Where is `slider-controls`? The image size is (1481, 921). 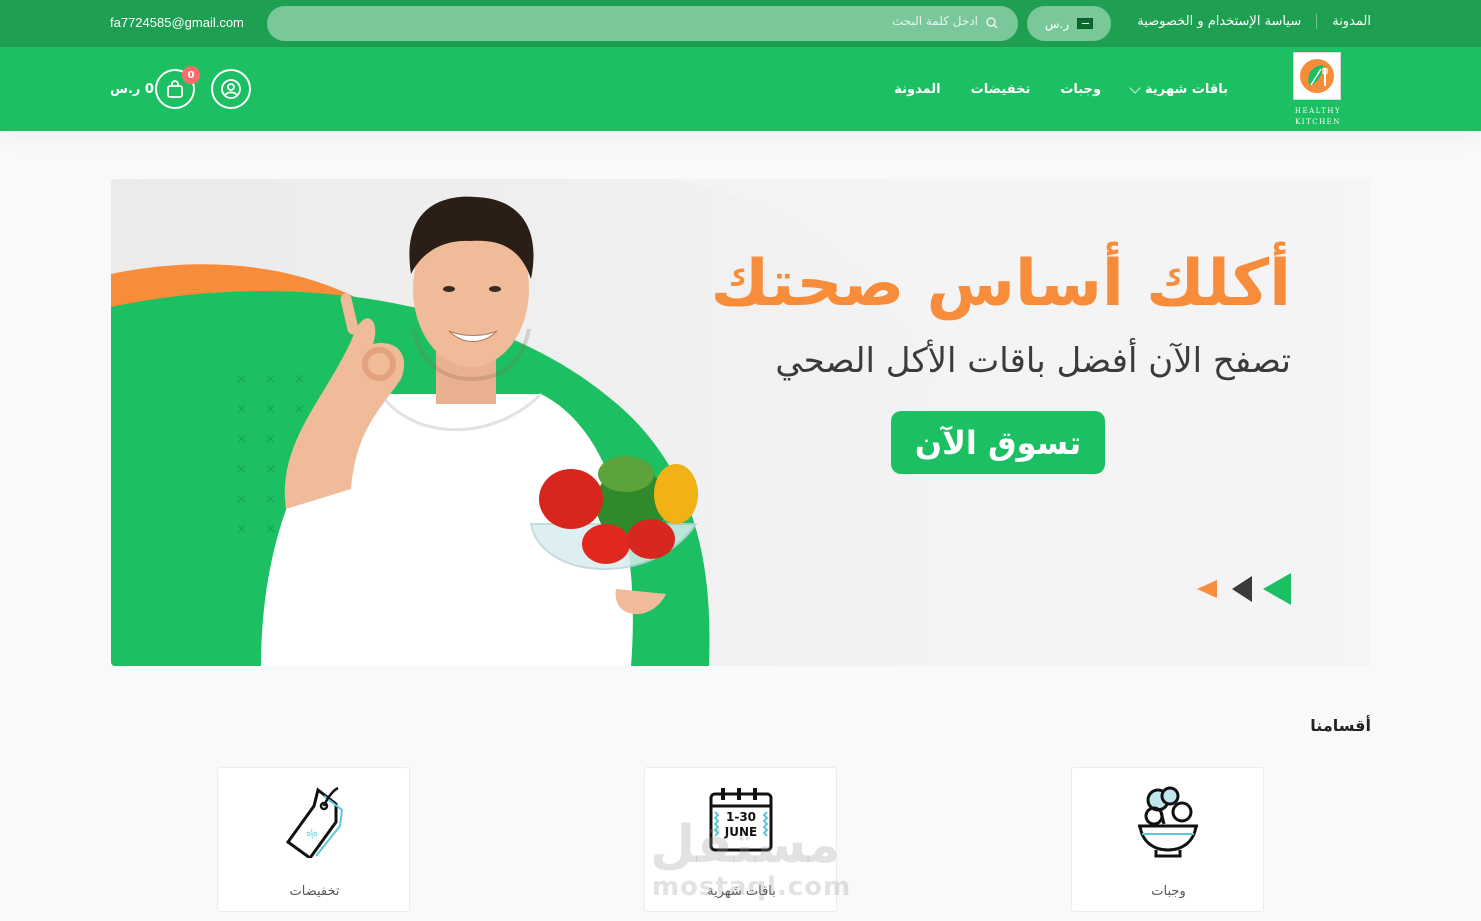 slider-controls is located at coordinates (1244, 589).